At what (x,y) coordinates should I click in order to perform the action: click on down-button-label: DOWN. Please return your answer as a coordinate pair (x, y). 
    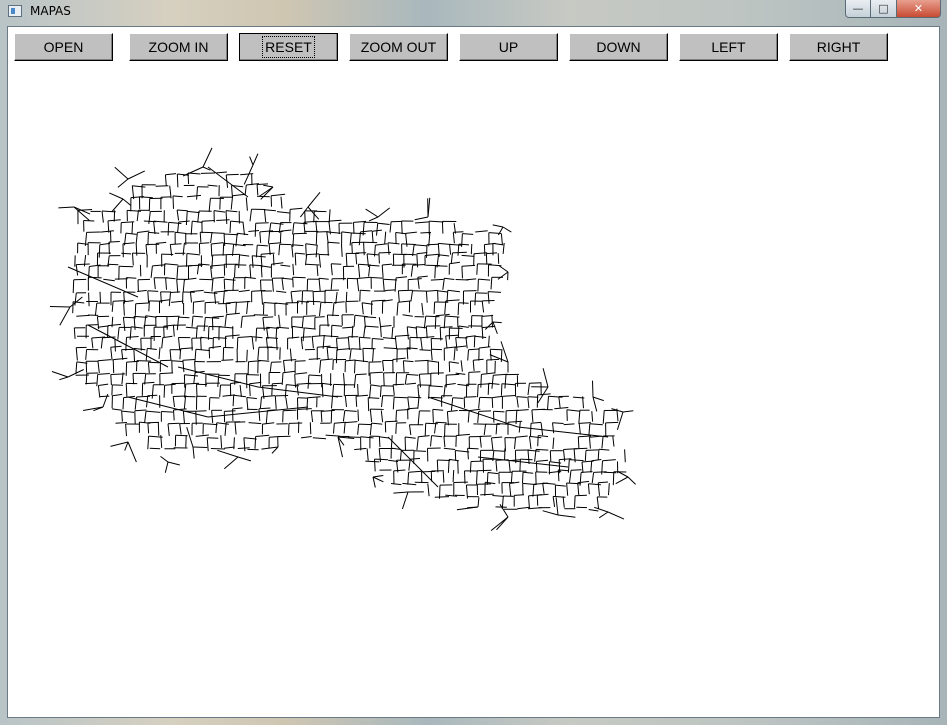
    Looking at the image, I should click on (618, 47).